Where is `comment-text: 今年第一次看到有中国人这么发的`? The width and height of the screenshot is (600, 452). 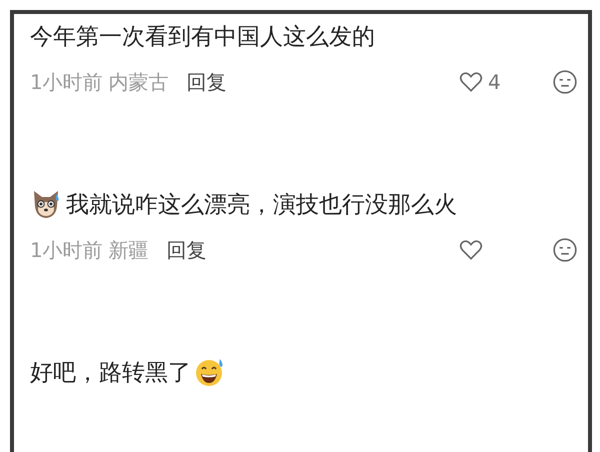 comment-text: 今年第一次看到有中国人这么发的 is located at coordinates (202, 37).